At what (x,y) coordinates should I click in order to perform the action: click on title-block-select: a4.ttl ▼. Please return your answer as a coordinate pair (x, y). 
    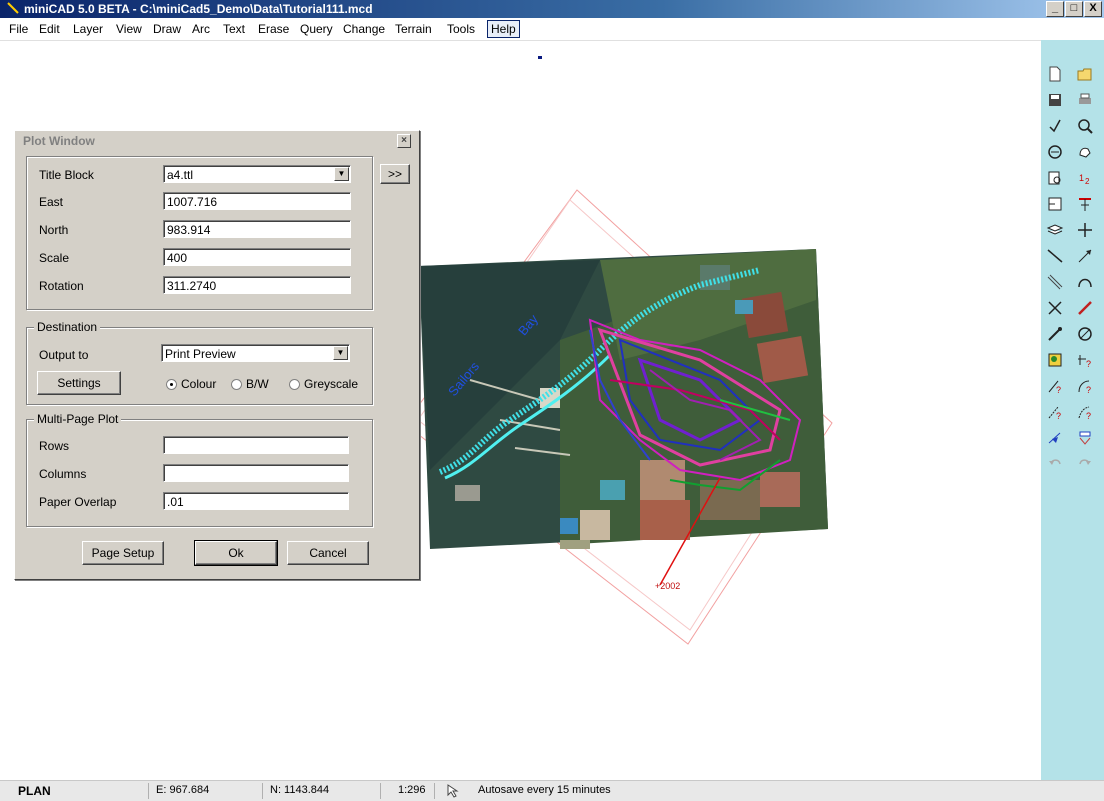
    Looking at the image, I should click on (257, 174).